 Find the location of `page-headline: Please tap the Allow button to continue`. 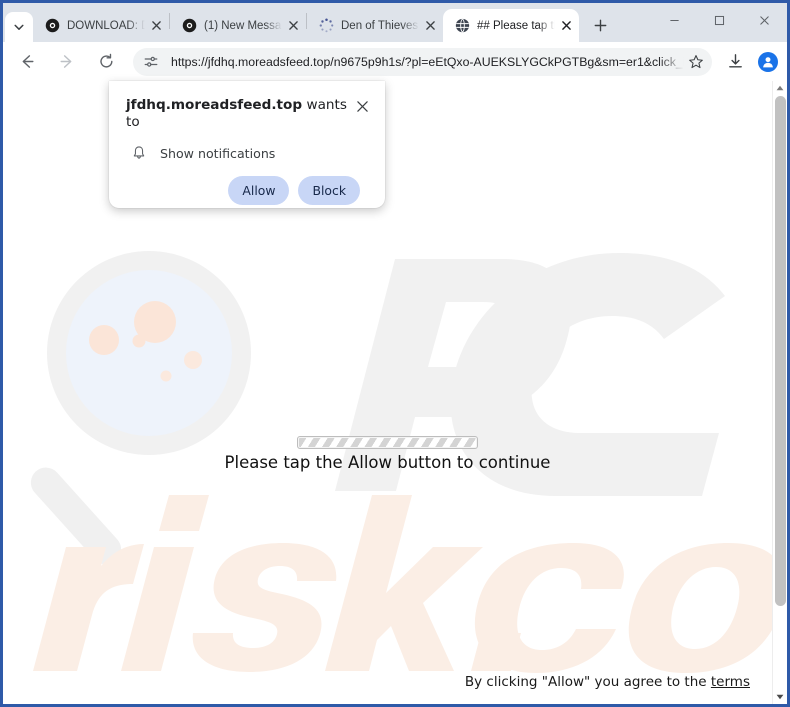

page-headline: Please tap the Allow button to continue is located at coordinates (387, 462).